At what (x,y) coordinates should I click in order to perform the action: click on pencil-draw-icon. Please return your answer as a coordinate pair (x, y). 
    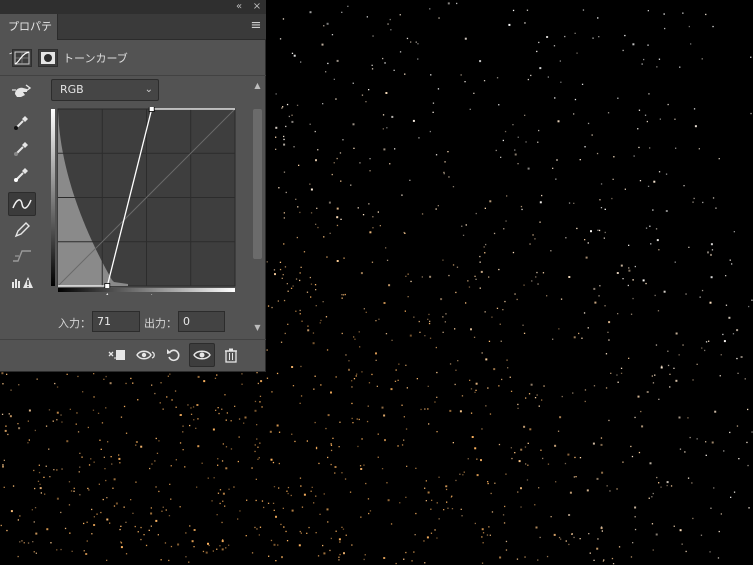
    Looking at the image, I should click on (22, 230).